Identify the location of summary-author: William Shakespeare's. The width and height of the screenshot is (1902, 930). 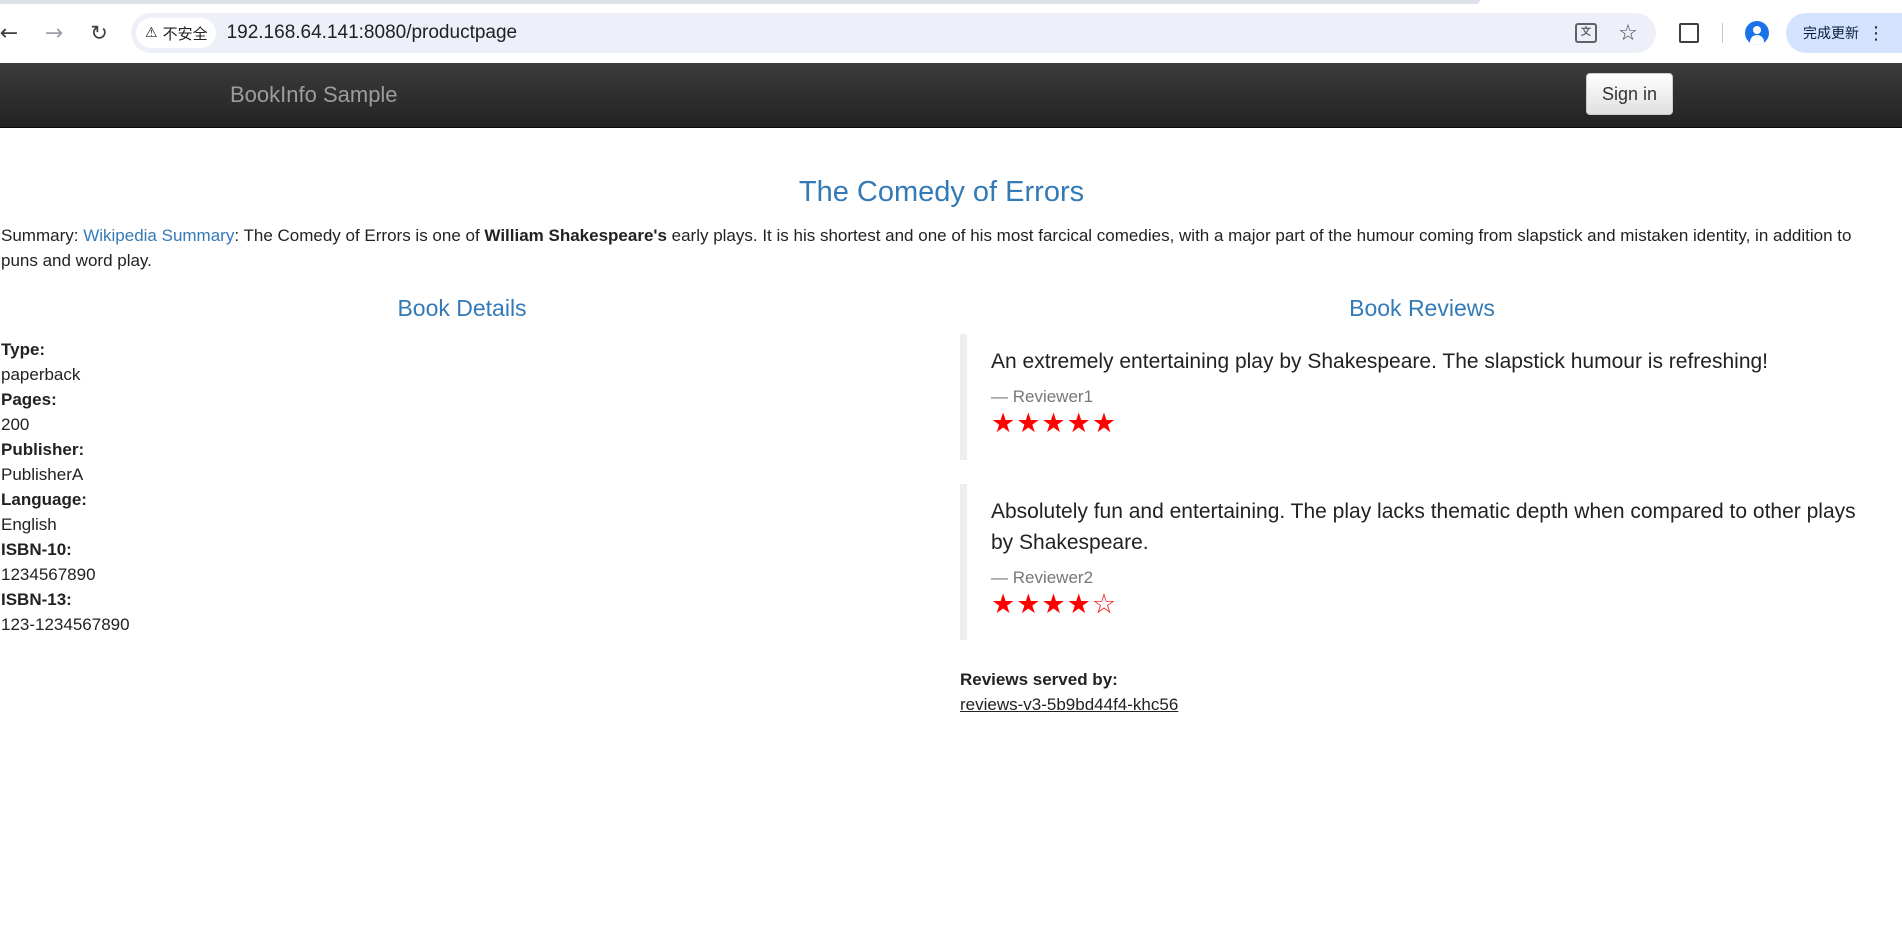
(575, 235).